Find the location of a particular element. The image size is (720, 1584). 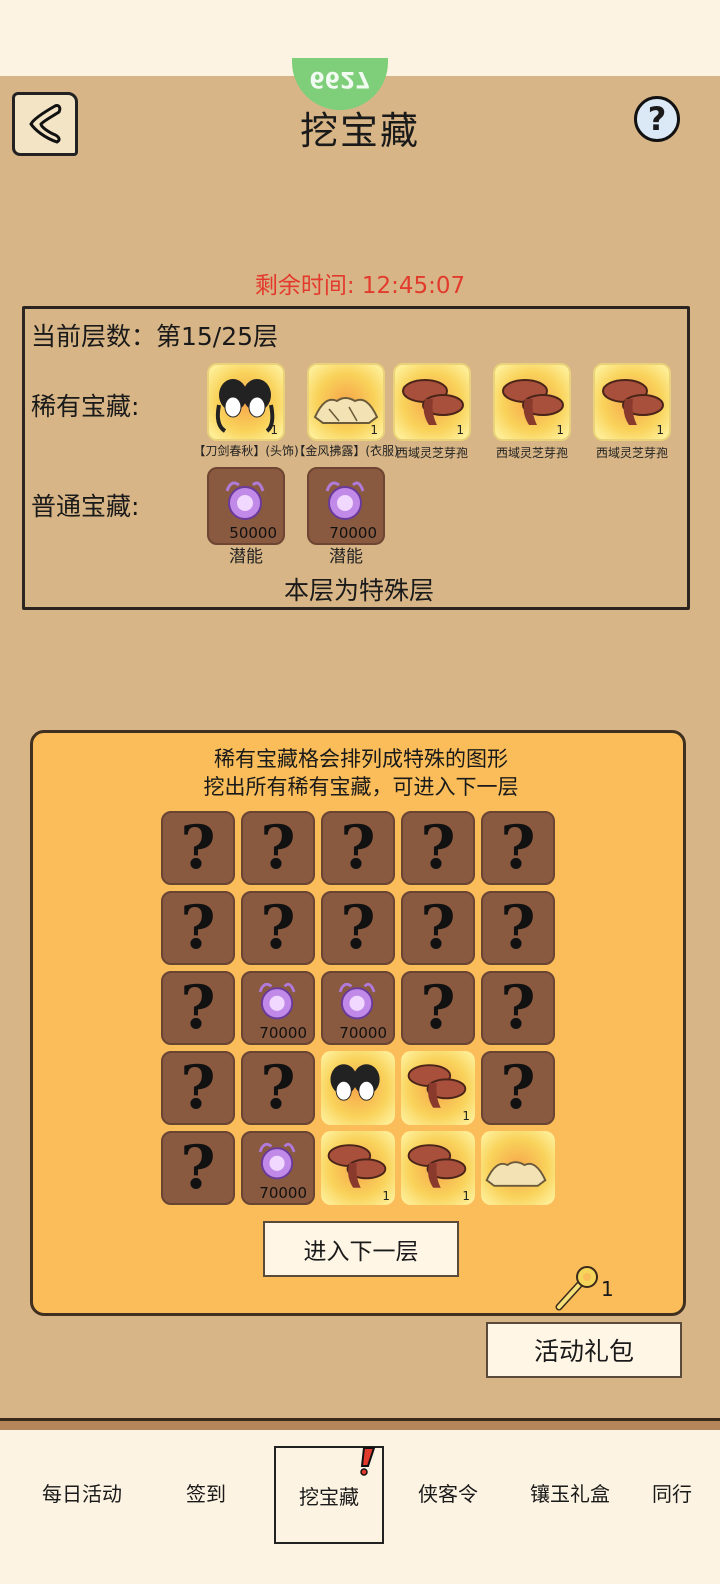

event-gift-button: 活动礼包 is located at coordinates (584, 1350).